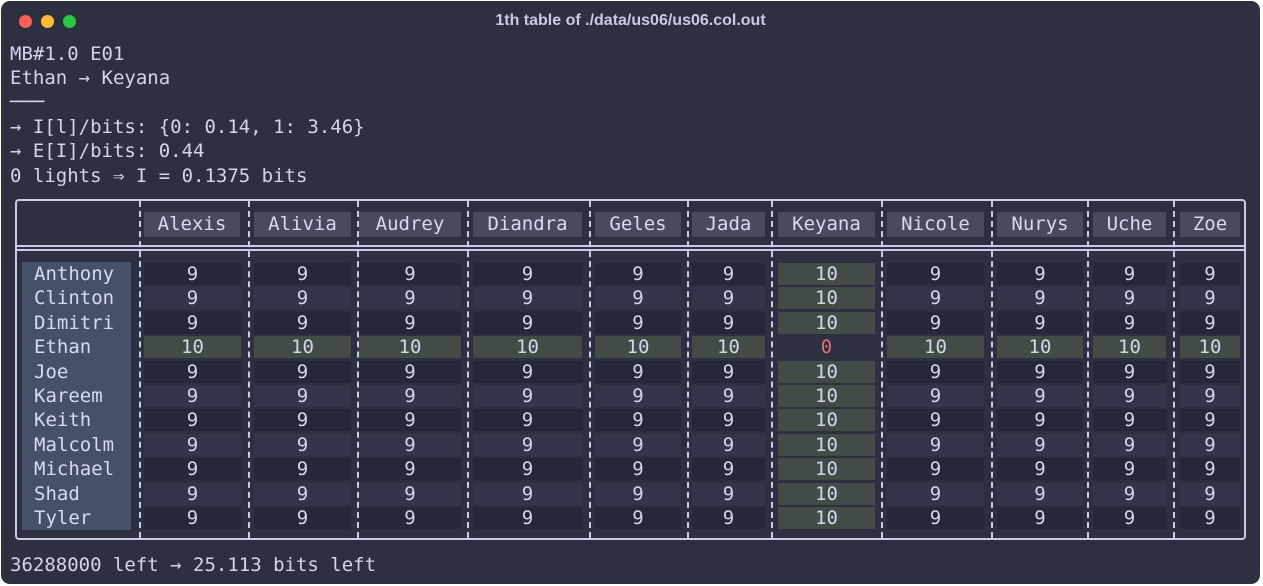 The image size is (1263, 586). What do you see at coordinates (826, 347) in the screenshot?
I see `table-cell: 0` at bounding box center [826, 347].